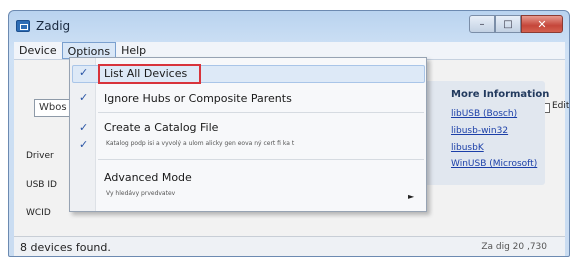 This screenshot has width=577, height=262. I want to click on version-text: Za dig 20 ,730, so click(514, 247).